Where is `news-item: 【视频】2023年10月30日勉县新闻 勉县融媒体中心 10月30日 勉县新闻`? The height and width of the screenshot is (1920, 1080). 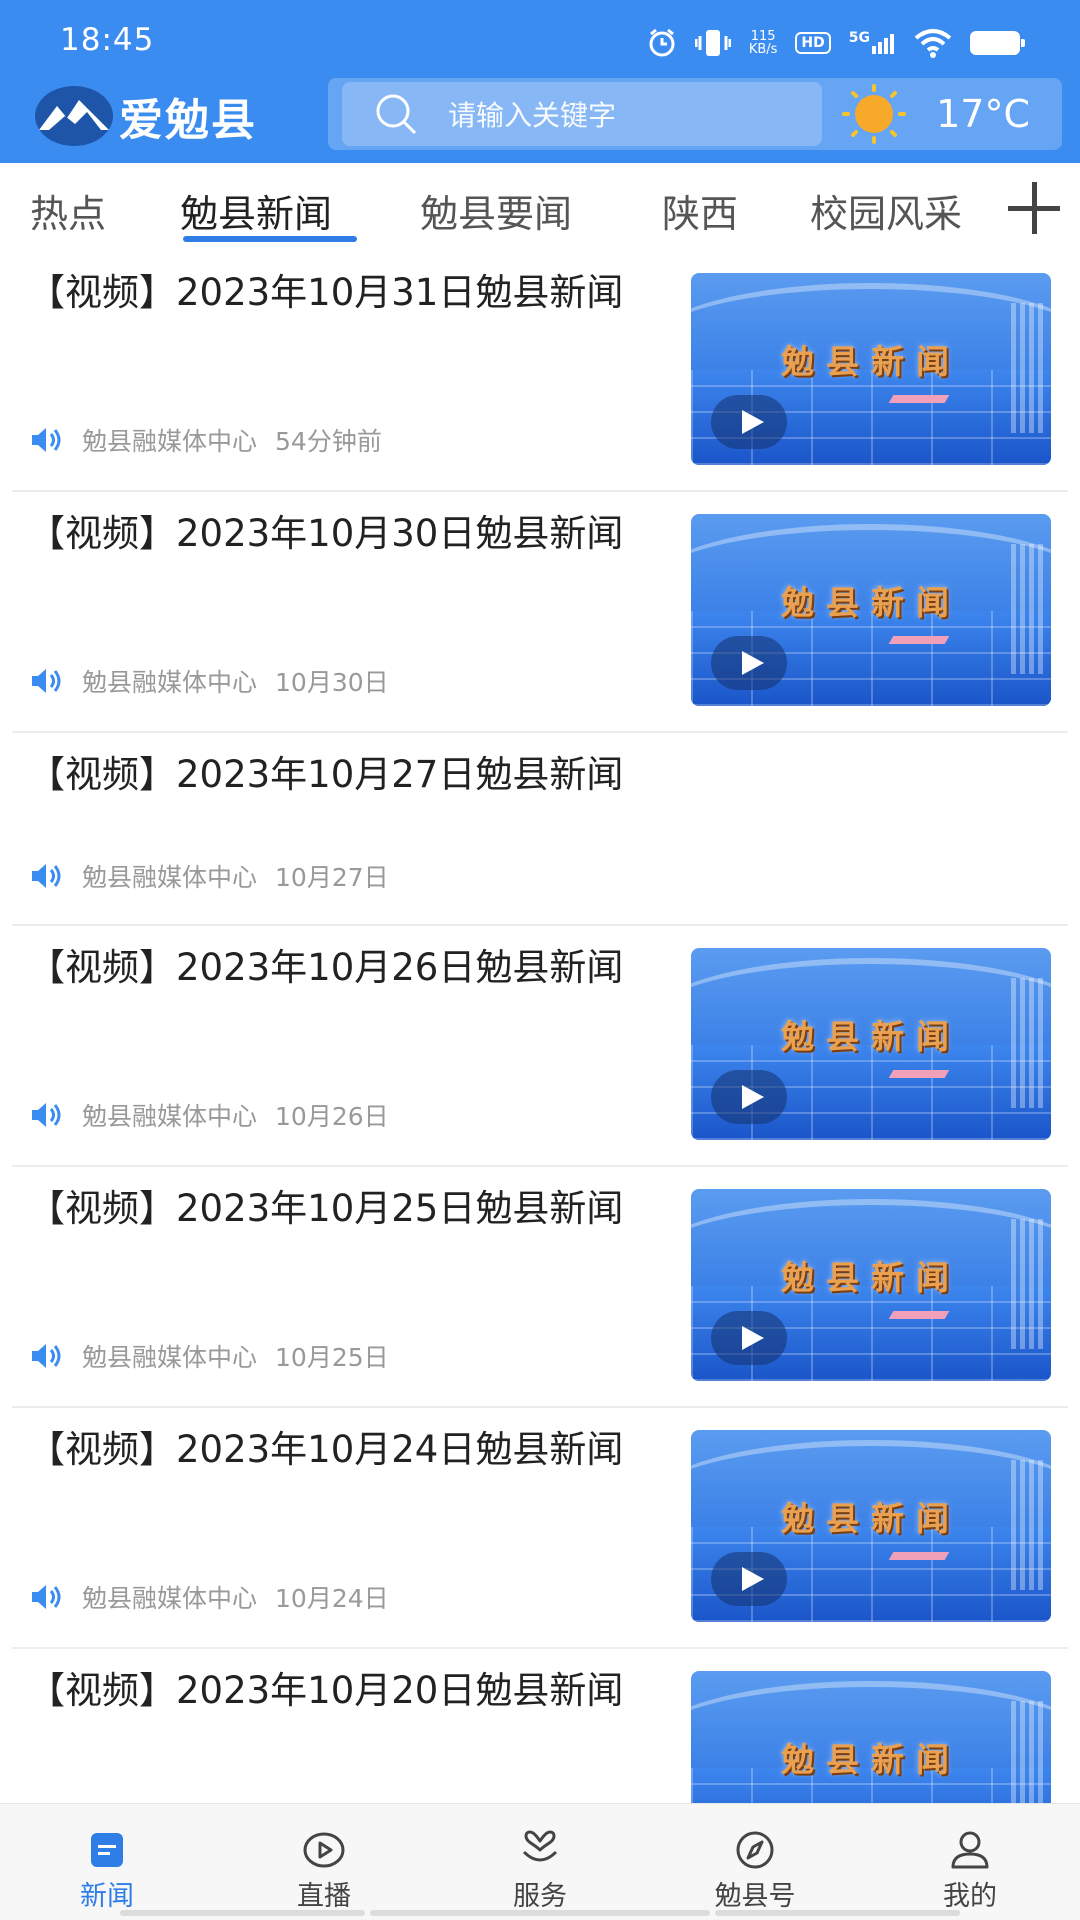
news-item: 【视频】2023年10月30日勉县新闻 勉县融媒体中心 10月30日 勉县新闻 is located at coordinates (540, 613).